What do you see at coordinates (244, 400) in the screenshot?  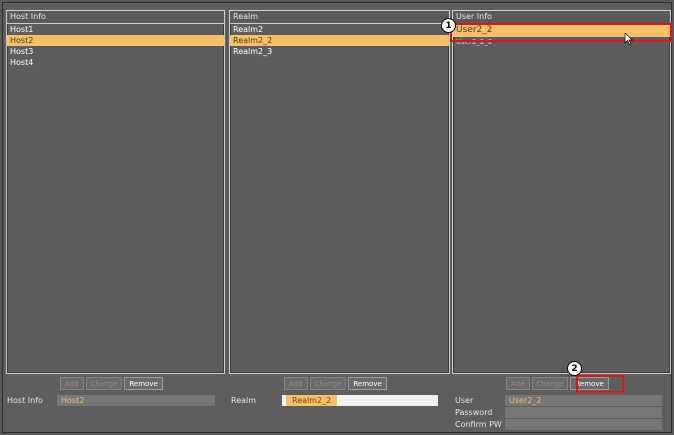 I see `realm-label: Realm` at bounding box center [244, 400].